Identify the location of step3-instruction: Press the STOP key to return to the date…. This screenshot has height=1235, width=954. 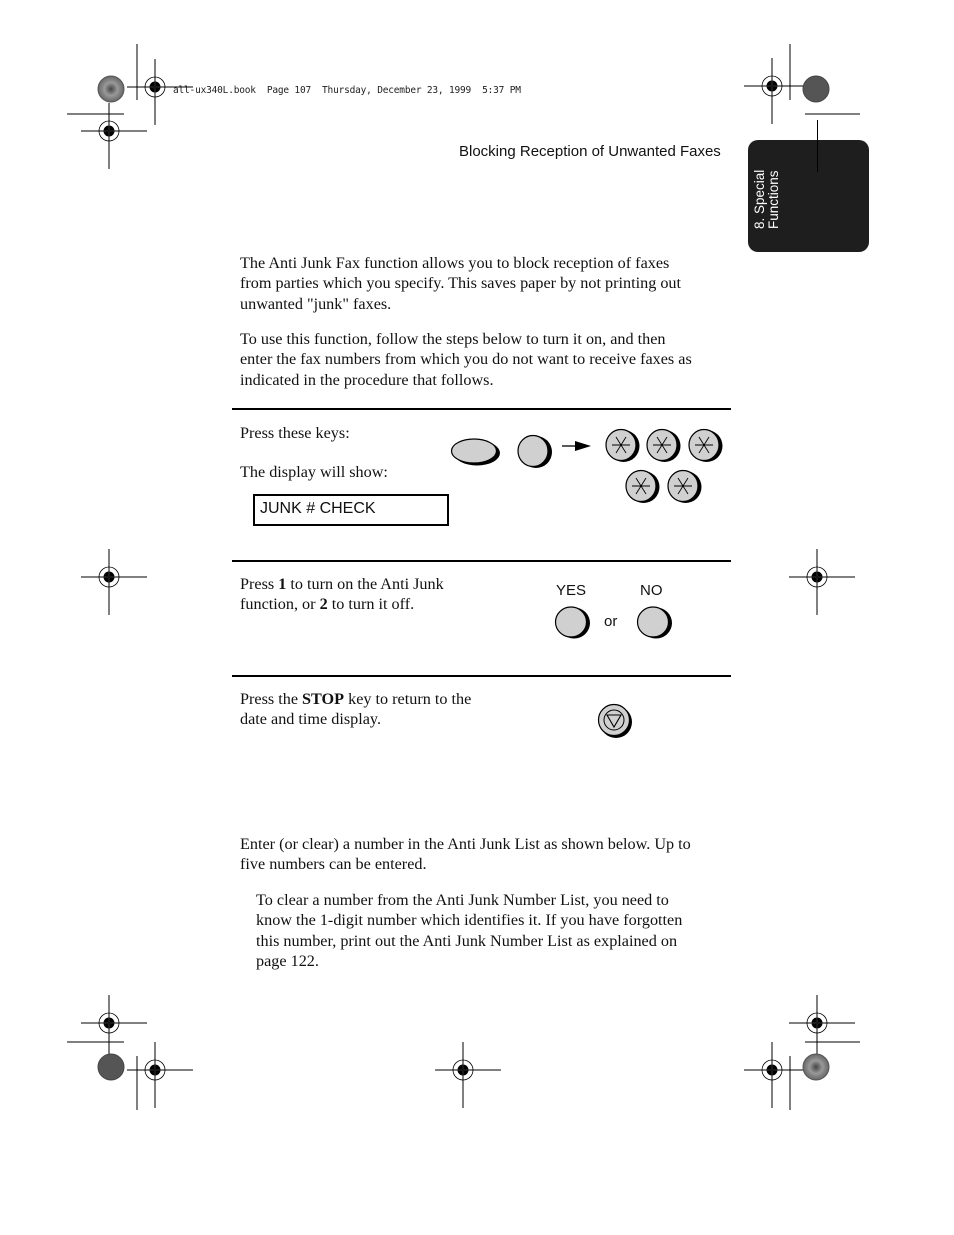
(356, 709).